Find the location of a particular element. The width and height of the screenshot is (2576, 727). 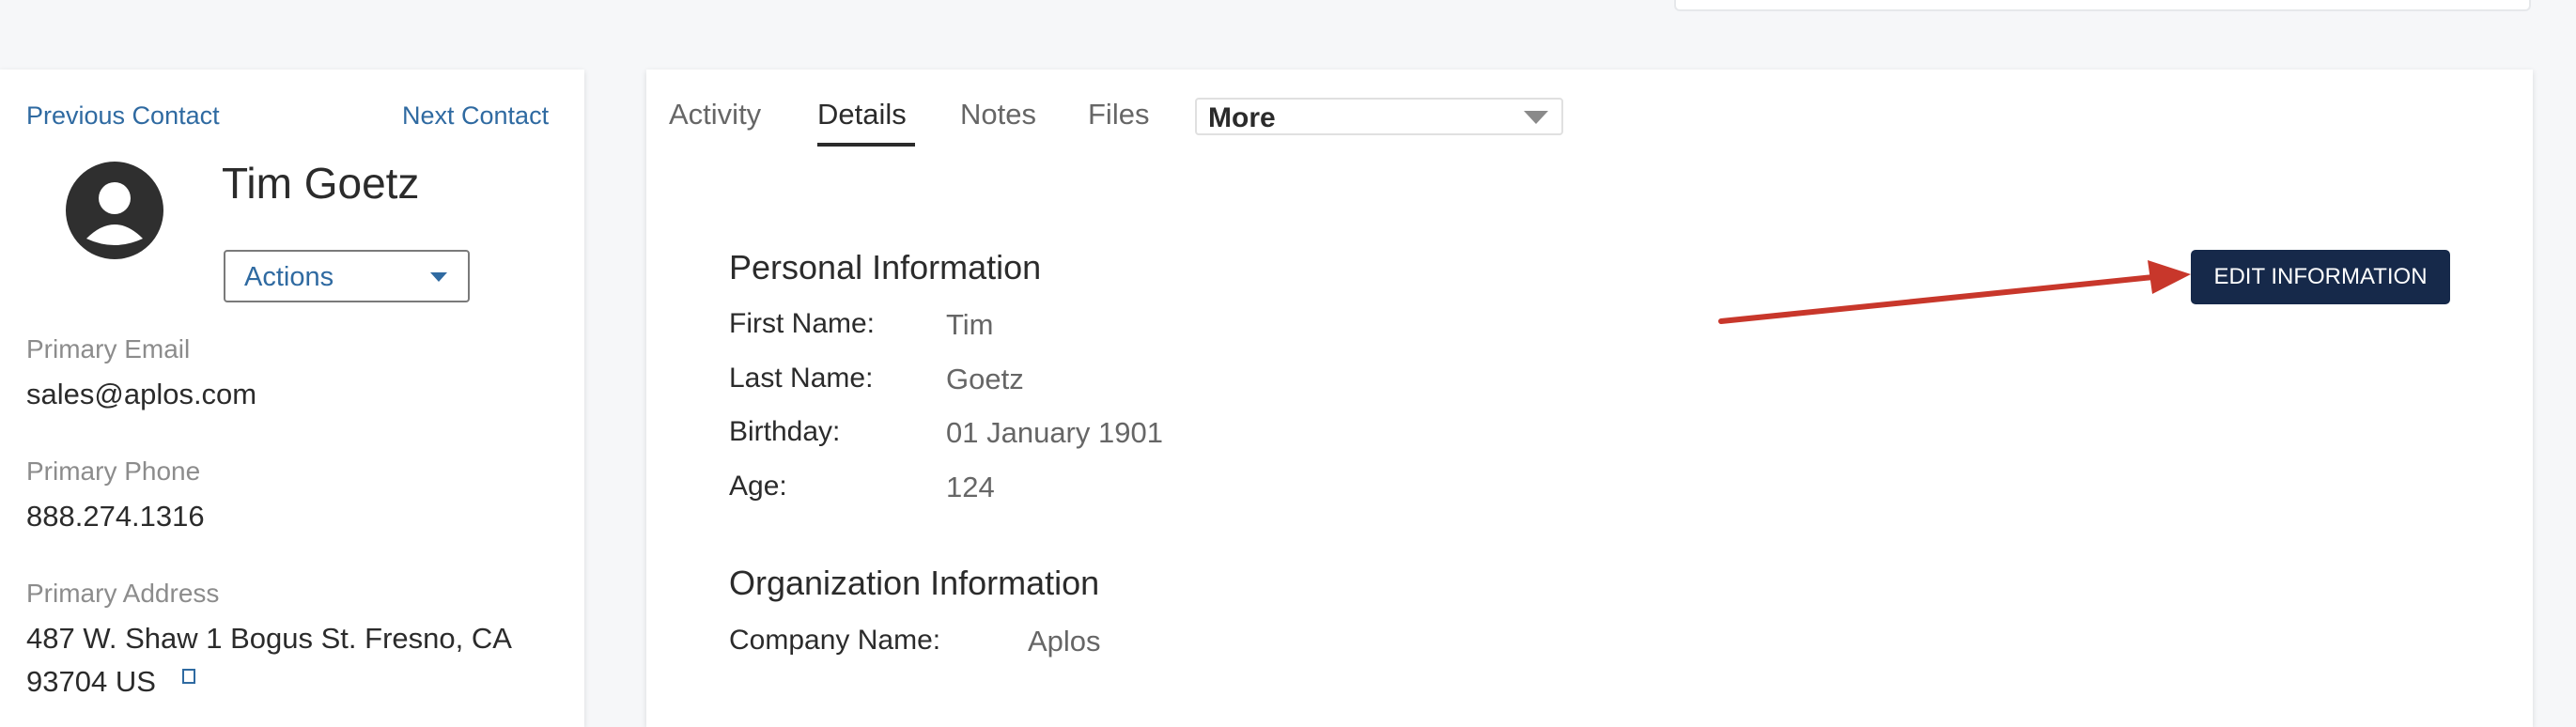

next-contact-link: Next Contact is located at coordinates (476, 116).